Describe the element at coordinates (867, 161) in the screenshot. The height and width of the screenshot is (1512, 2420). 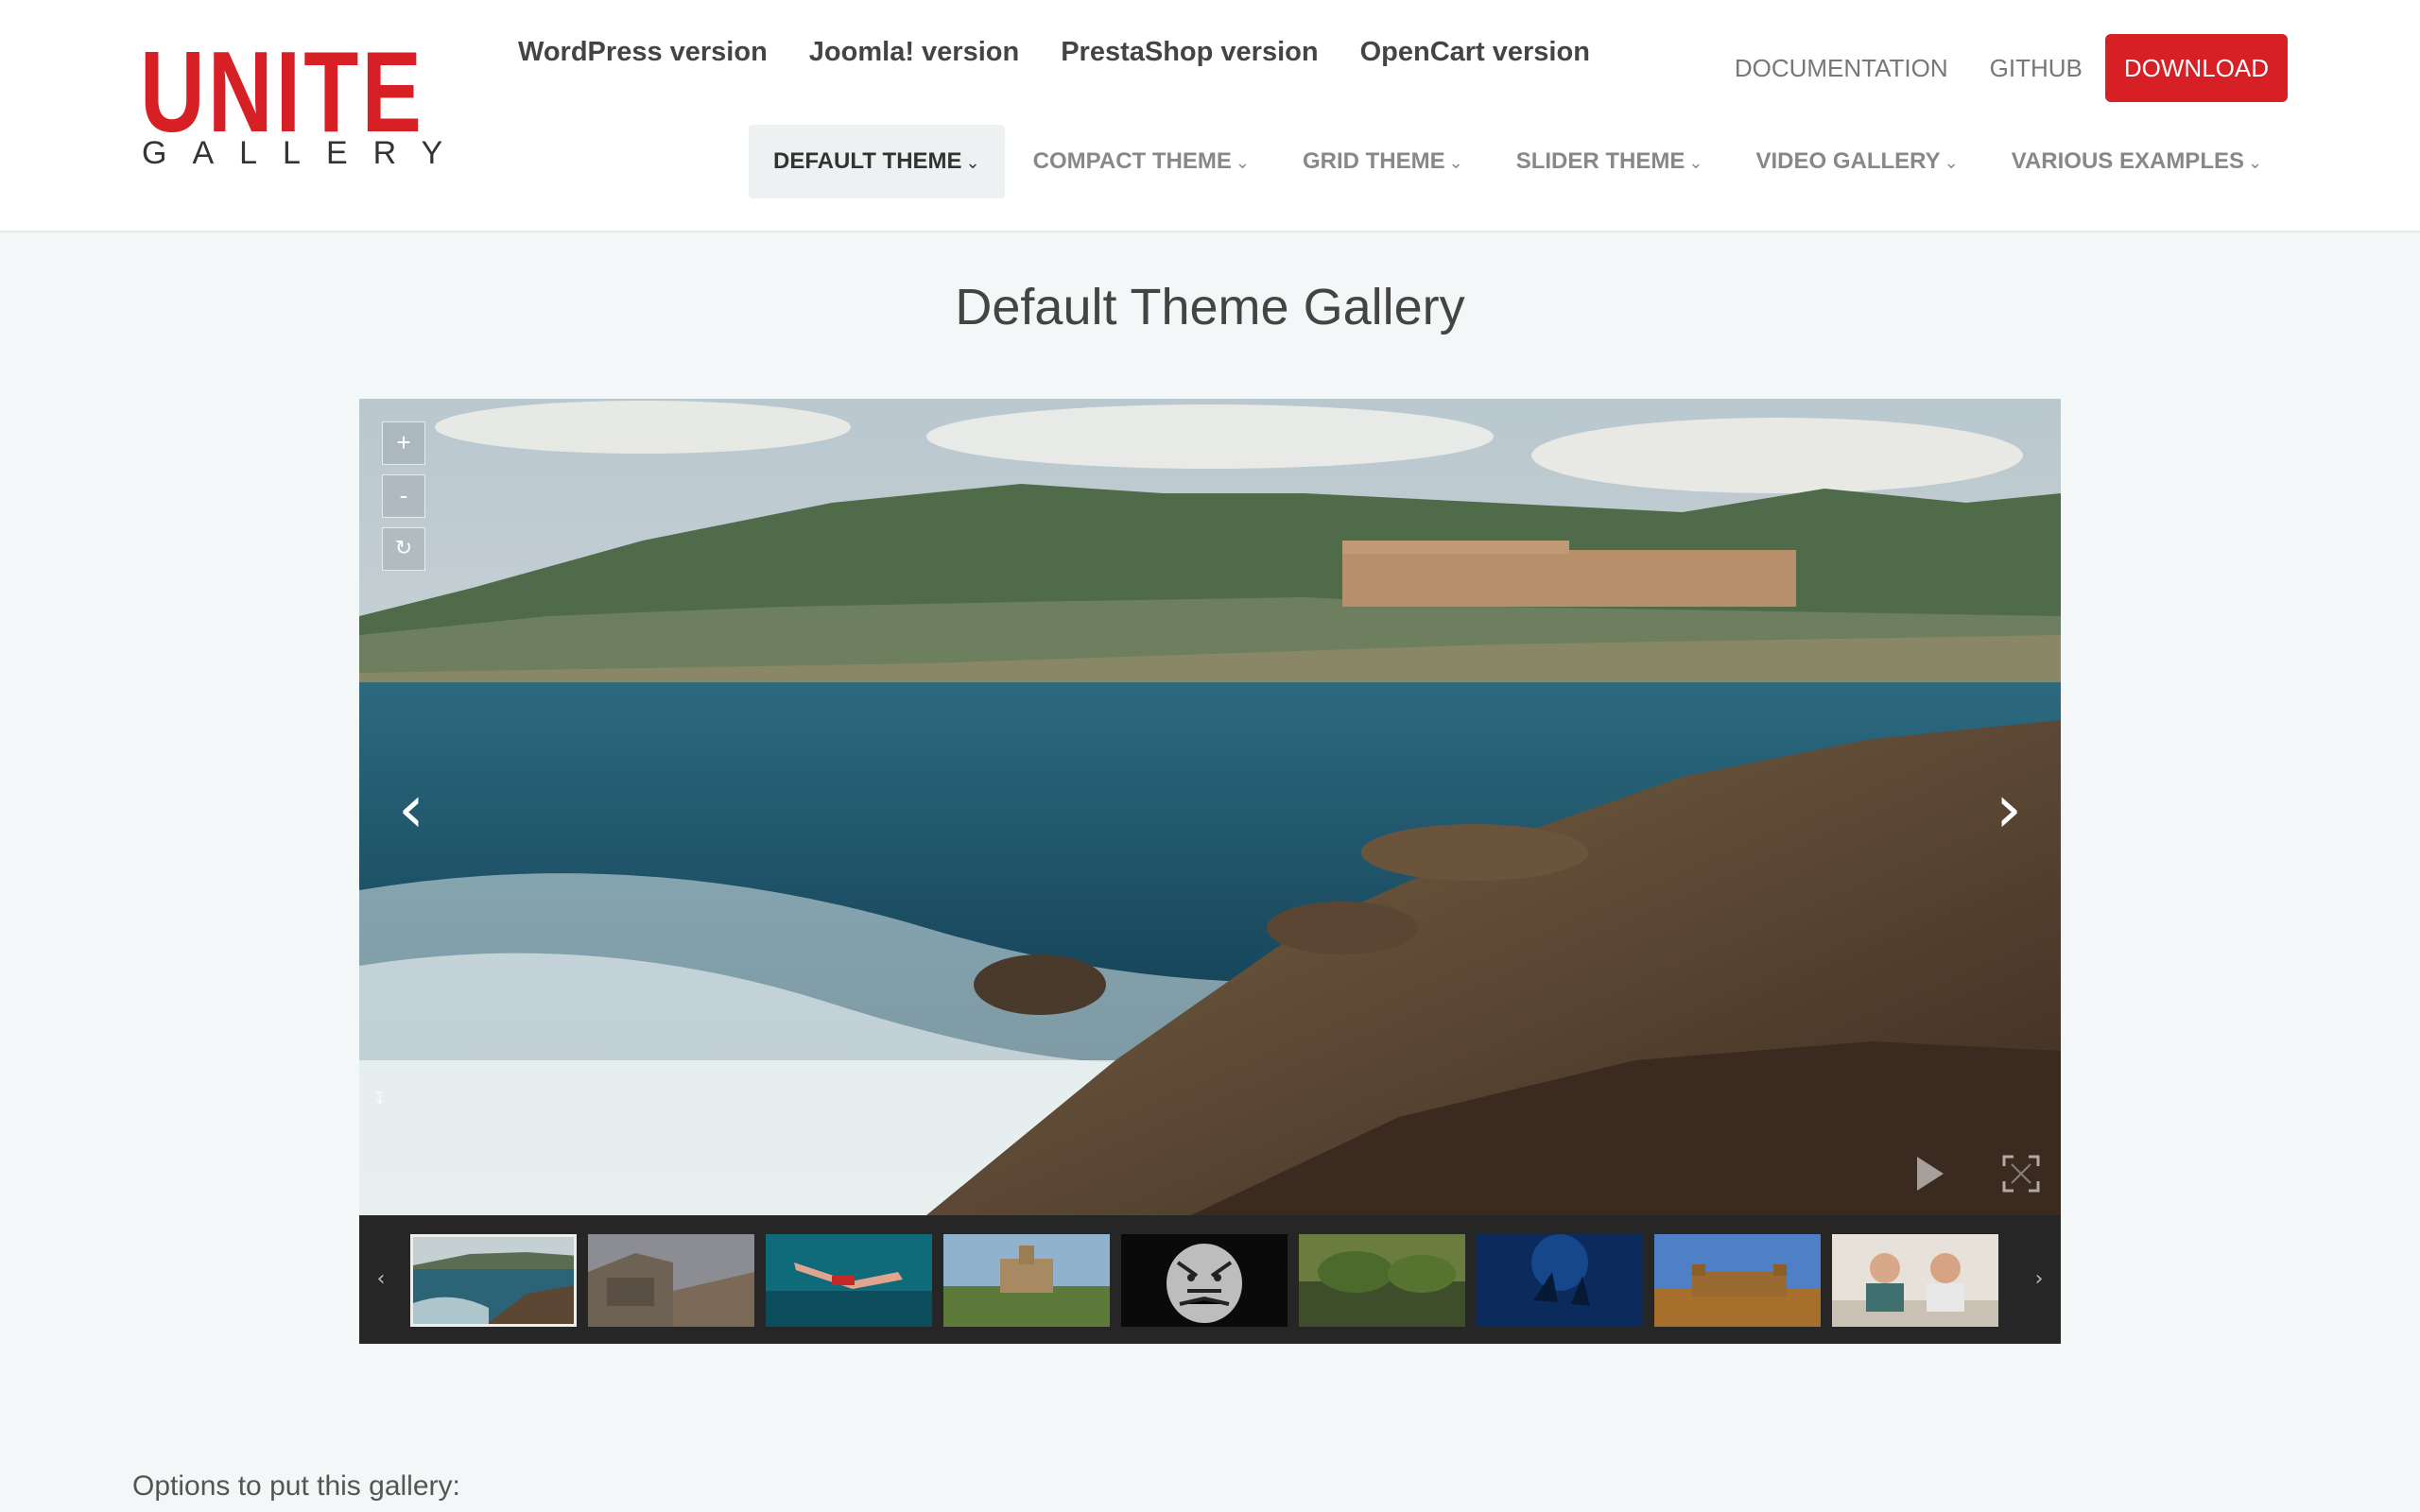
I see `tab-label: DEFAULT THEME` at that location.